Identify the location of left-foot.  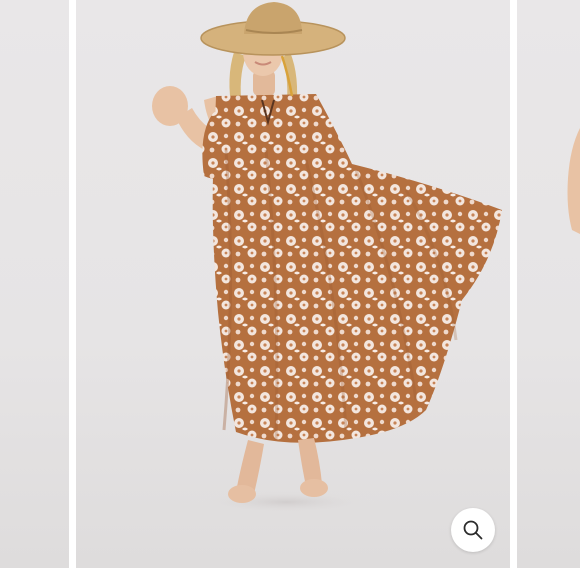
(242, 494).